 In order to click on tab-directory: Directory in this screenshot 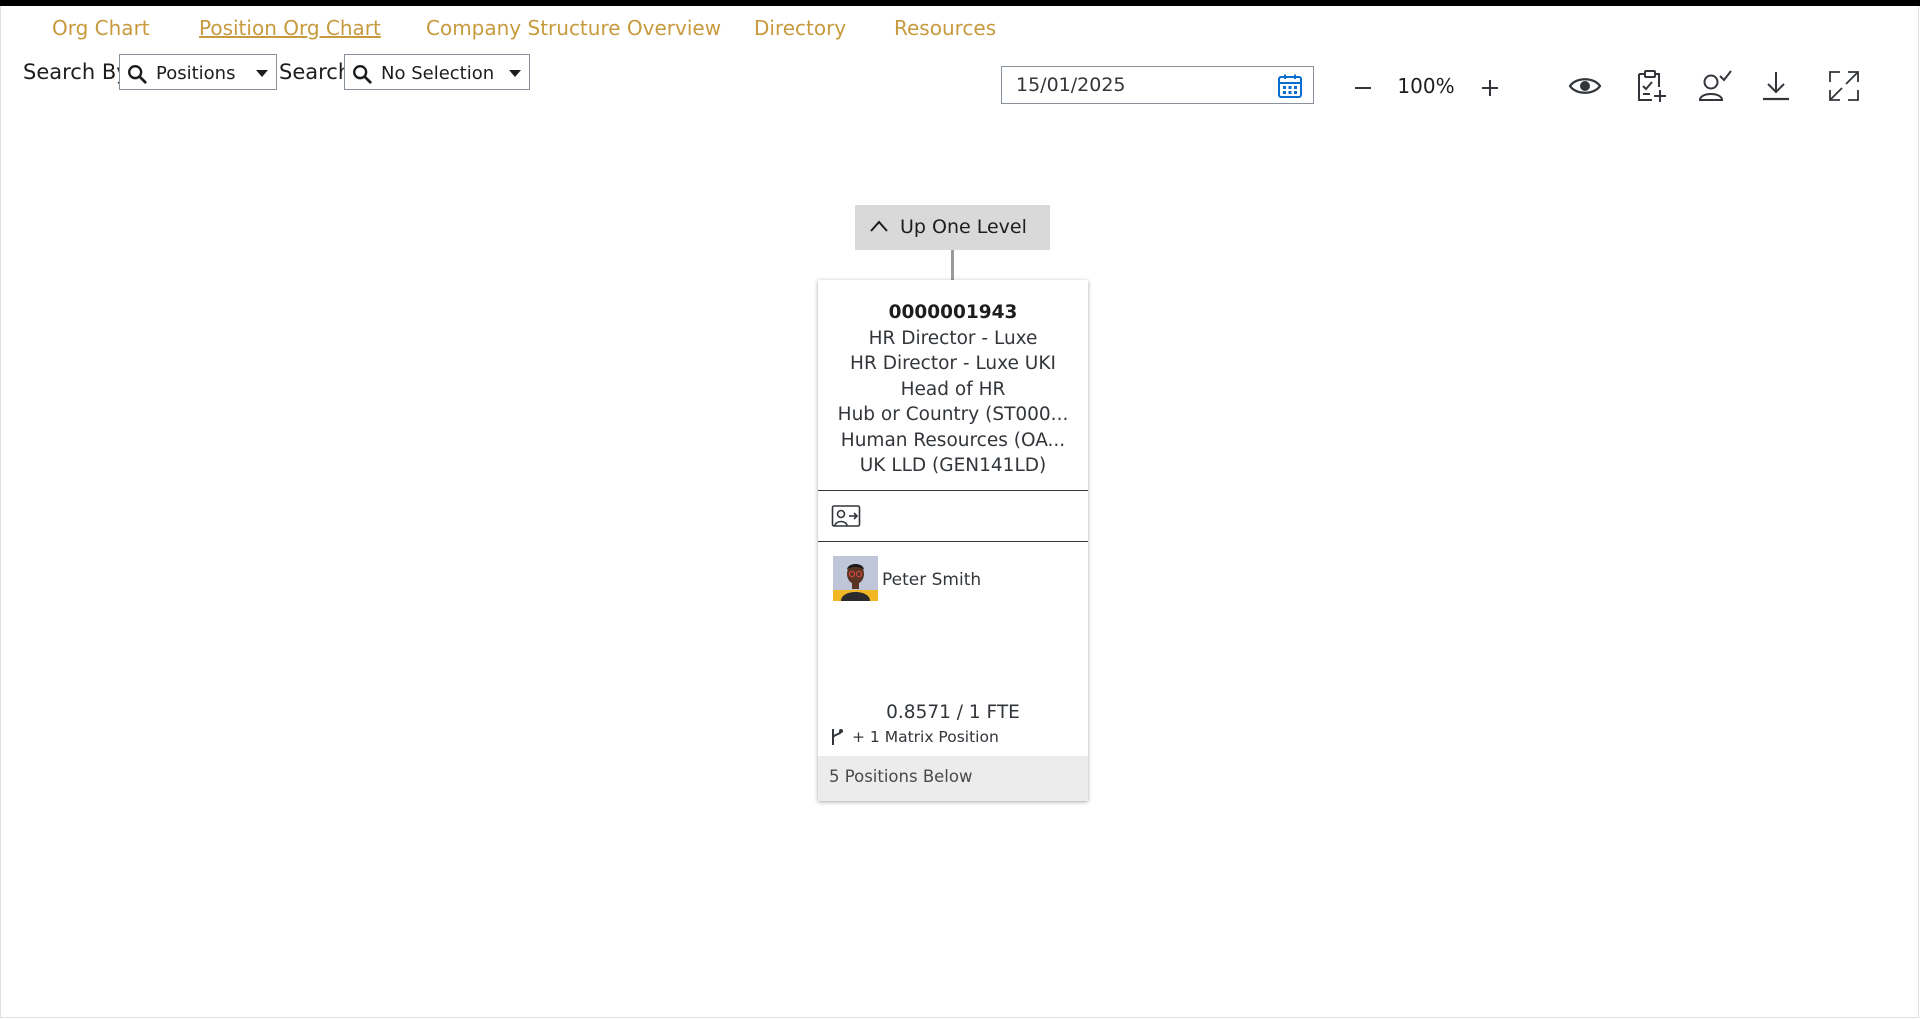, I will do `click(800, 28)`.